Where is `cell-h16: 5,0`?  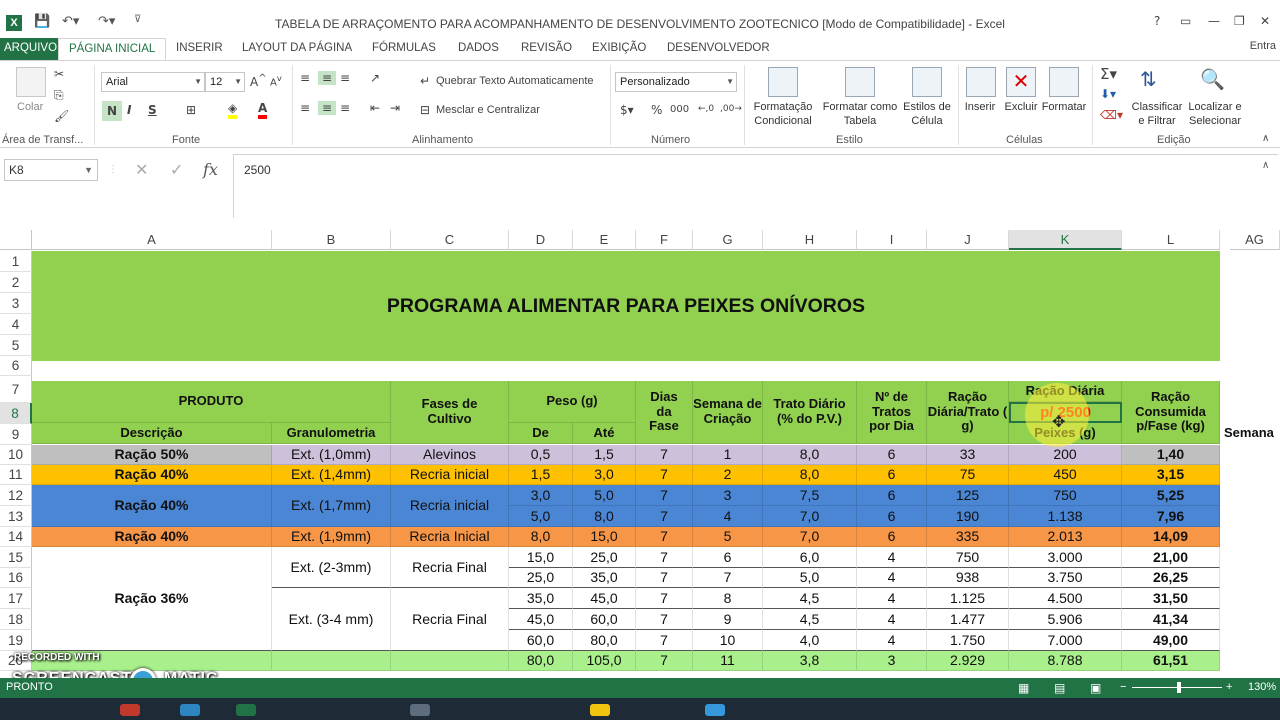 cell-h16: 5,0 is located at coordinates (810, 578).